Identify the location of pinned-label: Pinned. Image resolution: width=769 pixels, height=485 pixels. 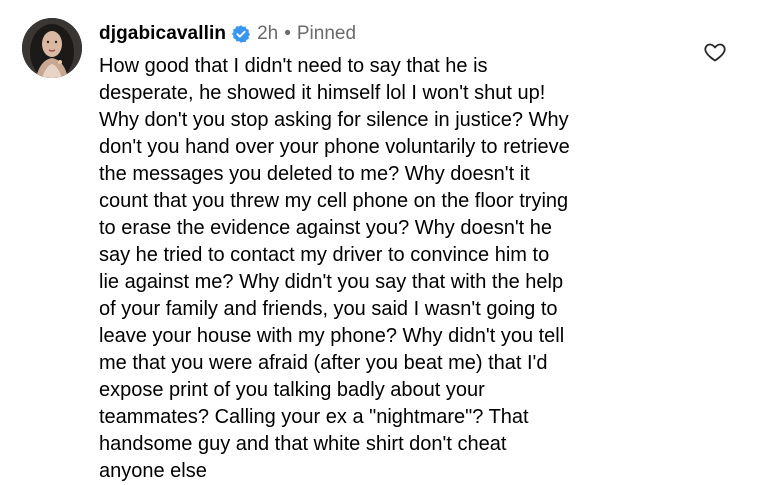
(326, 33).